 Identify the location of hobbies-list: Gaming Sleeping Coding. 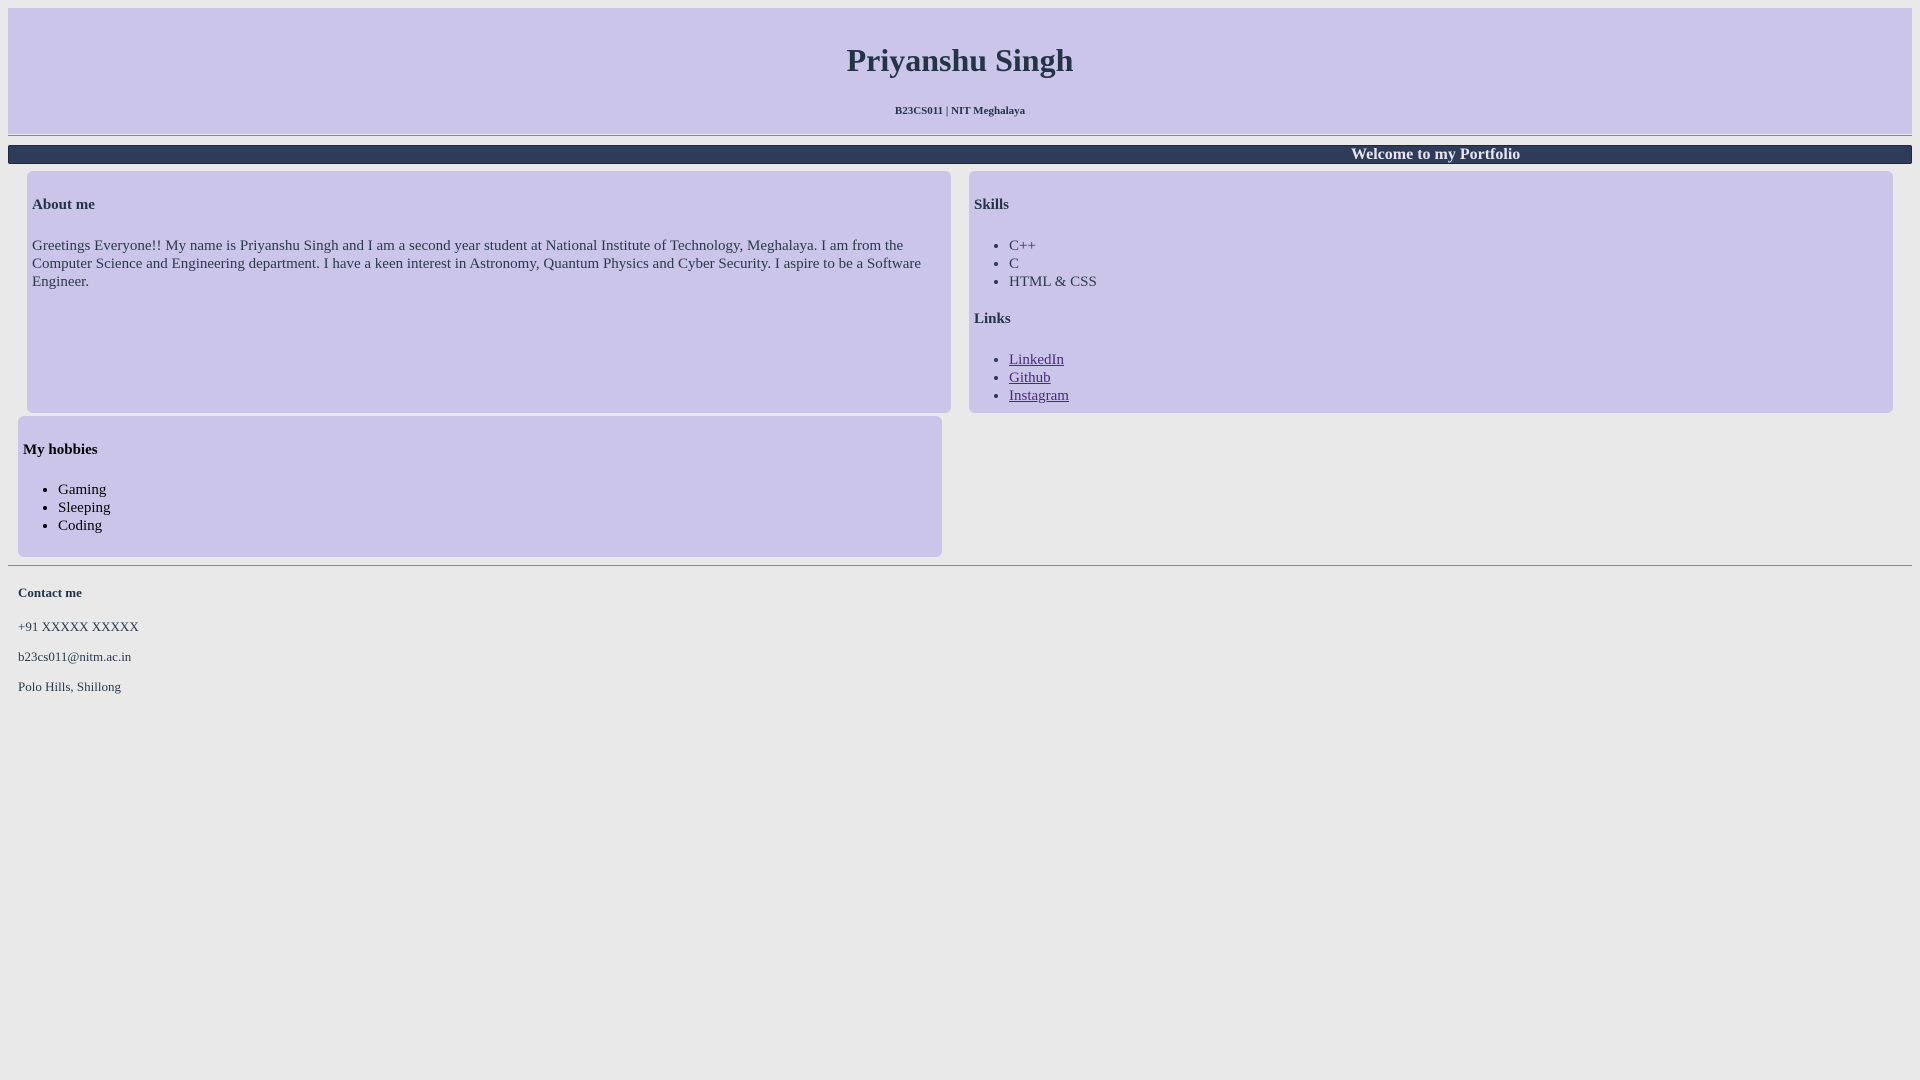
(64, 508).